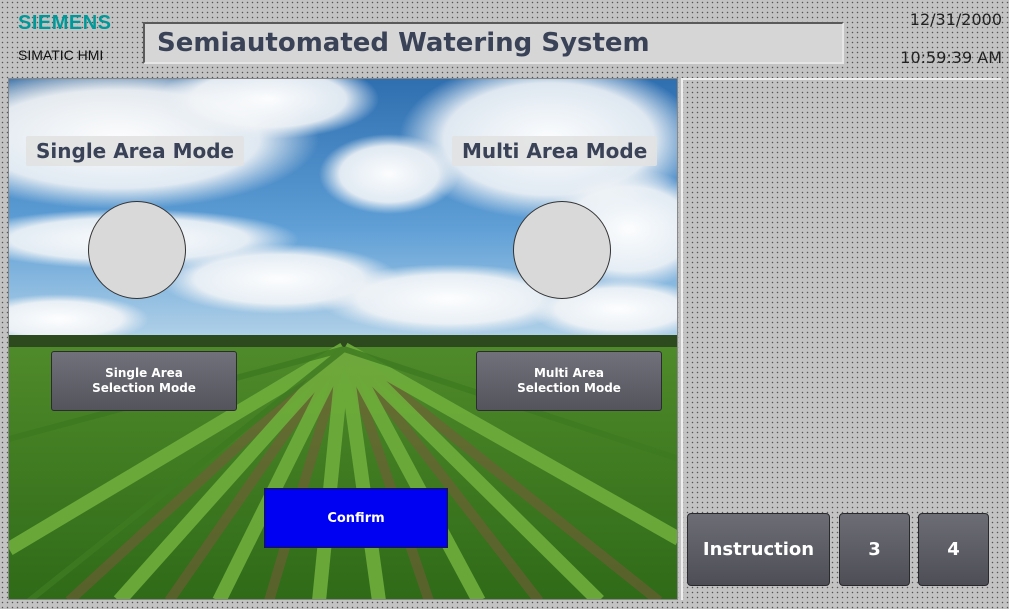 The width and height of the screenshot is (1009, 609). I want to click on multi-area-mode-label: Multi Area Mode, so click(555, 151).